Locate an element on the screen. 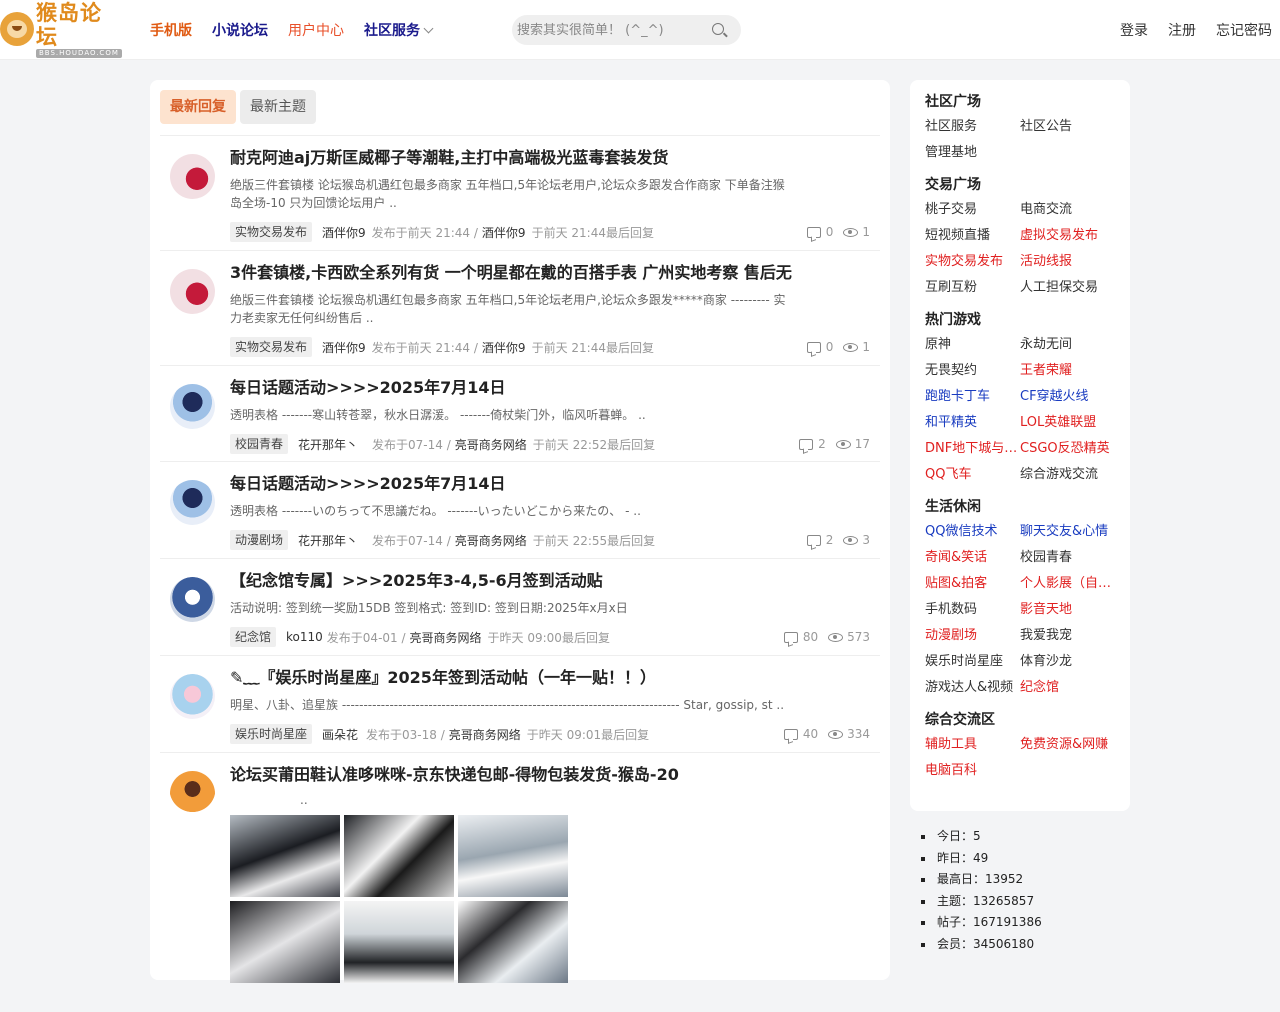 The height and width of the screenshot is (1012, 1280). sidebar-link: 社区服务 is located at coordinates (972, 127).